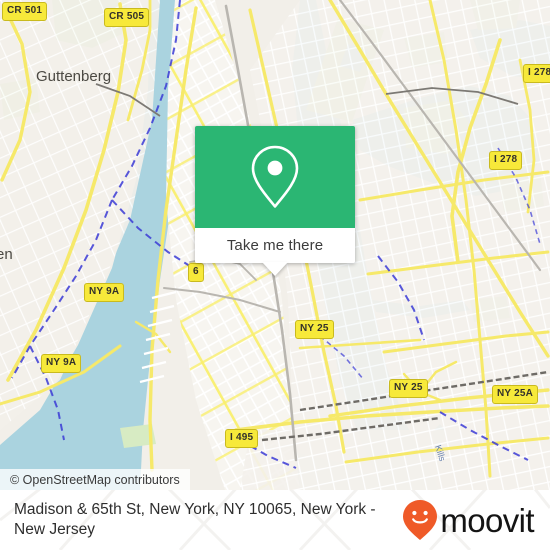 The height and width of the screenshot is (550, 550). I want to click on card-pointer-tail, so click(275, 269).